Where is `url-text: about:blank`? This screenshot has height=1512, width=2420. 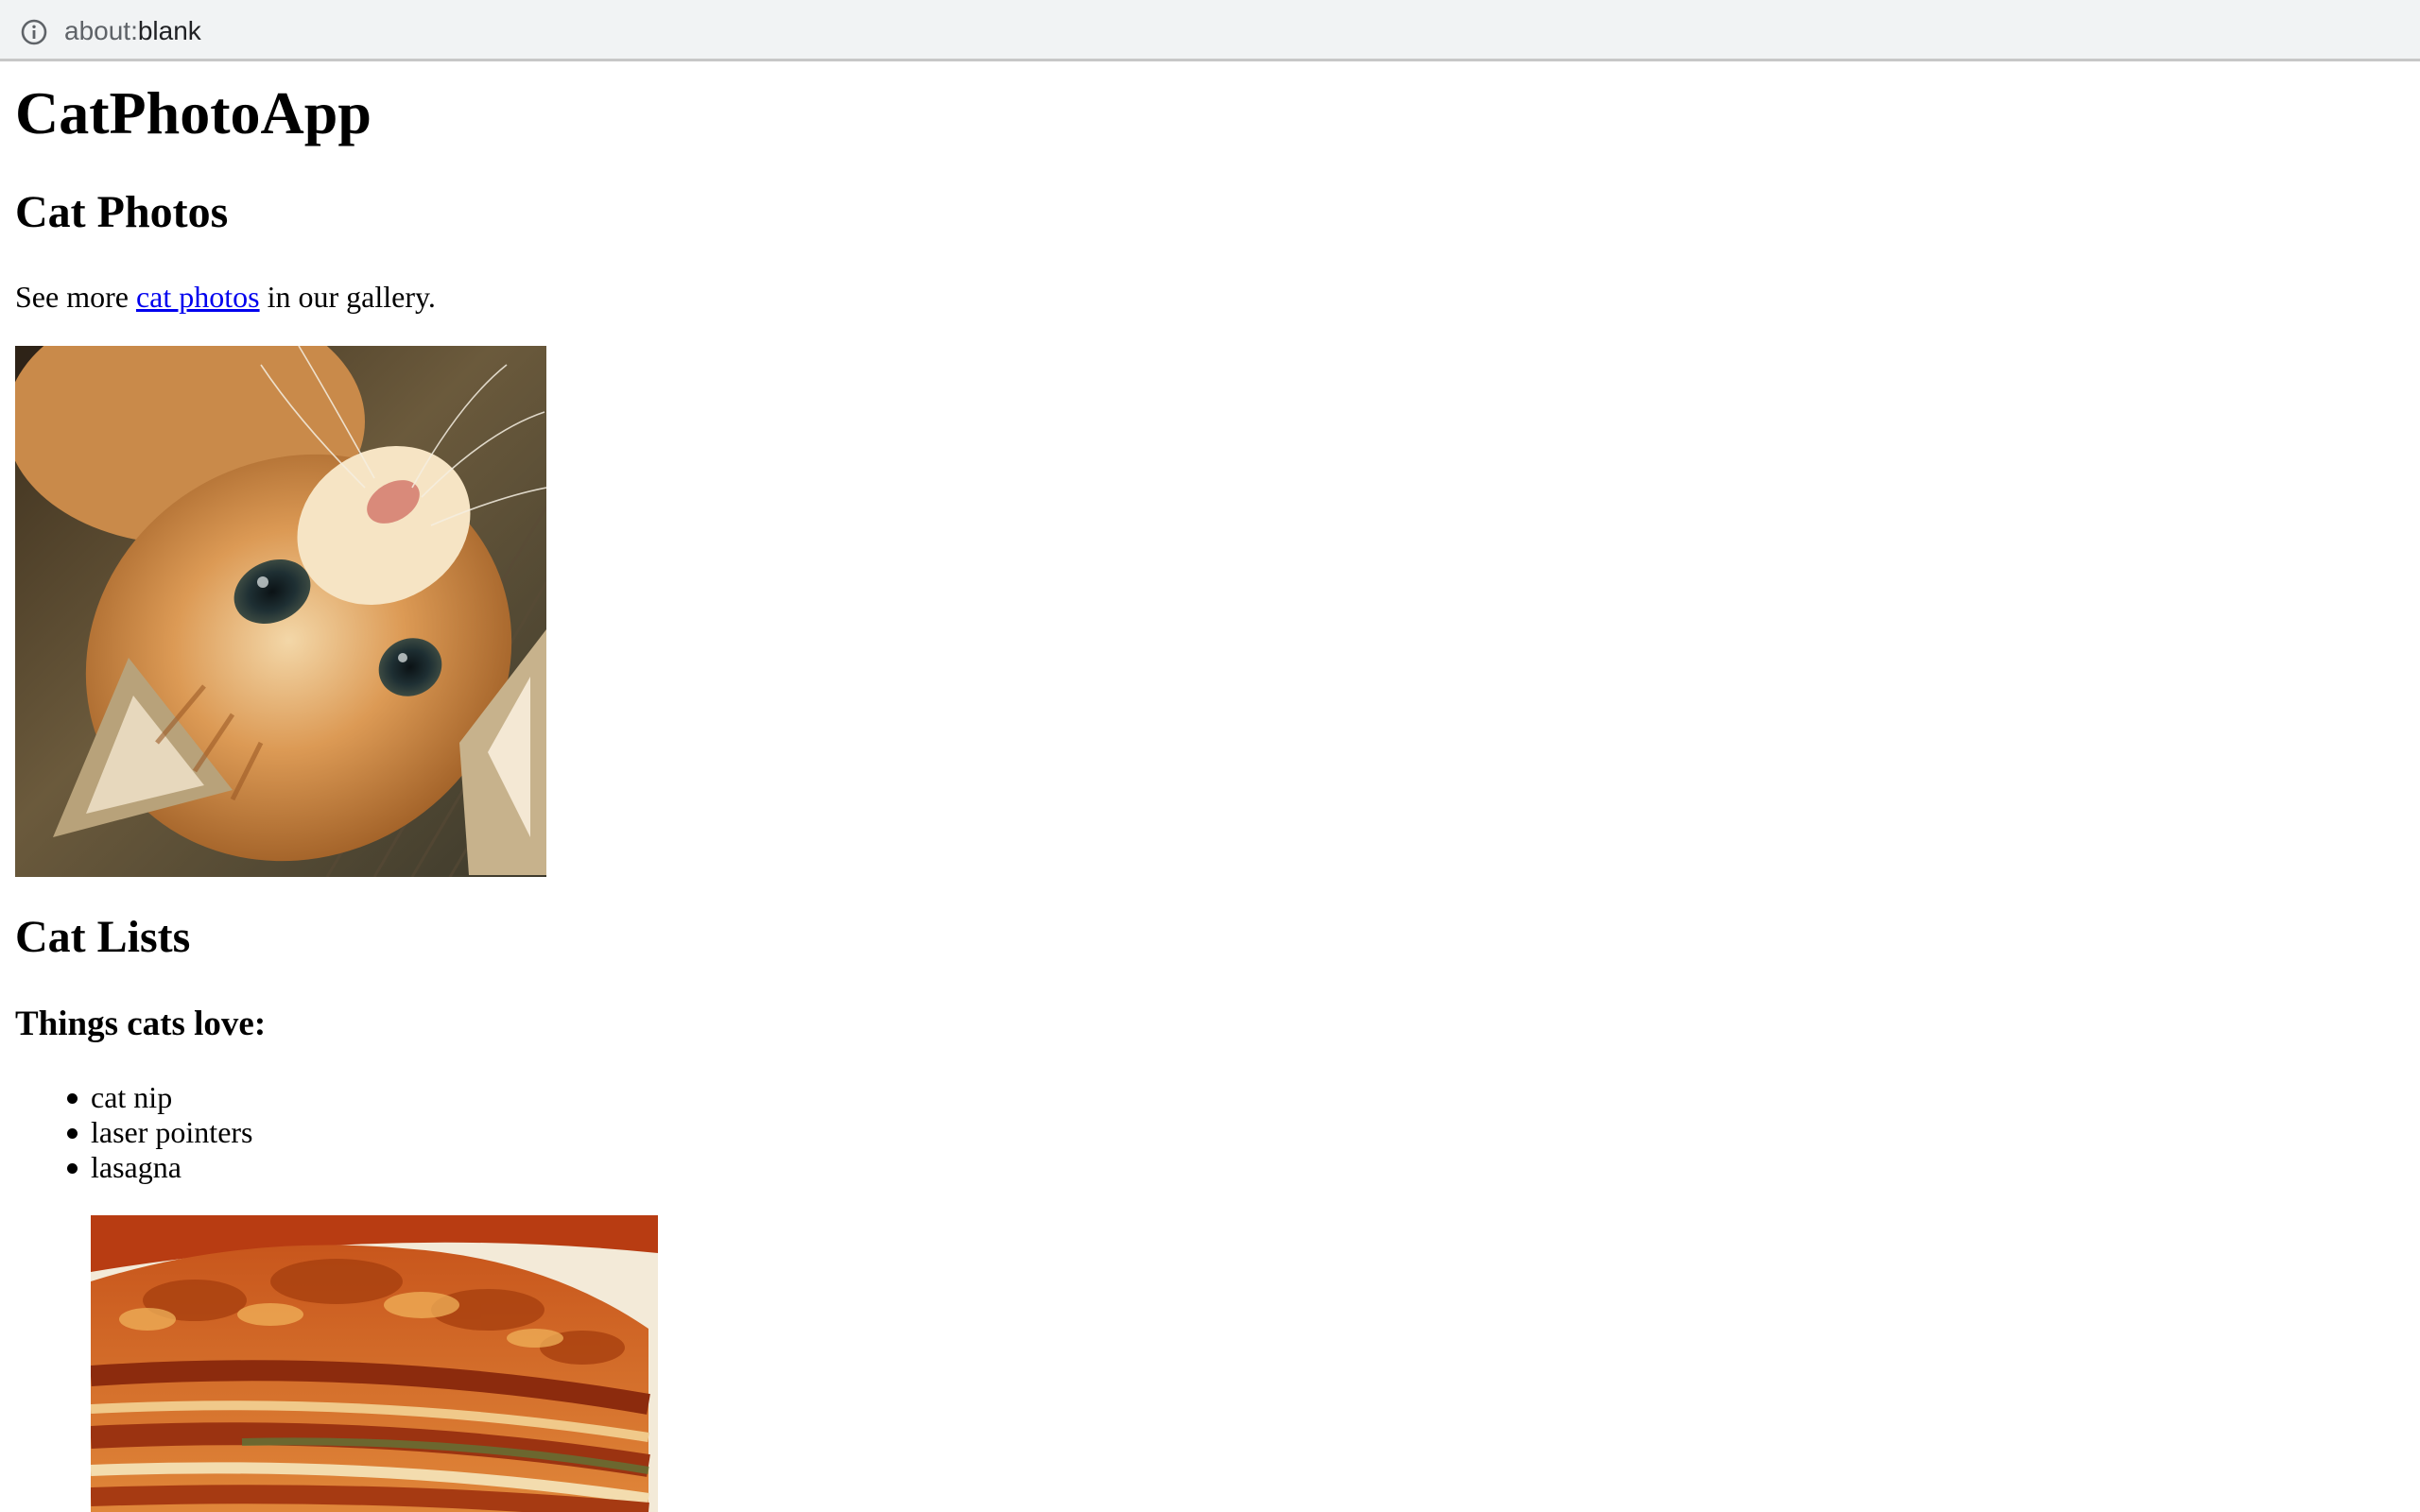 url-text: about:blank is located at coordinates (132, 31).